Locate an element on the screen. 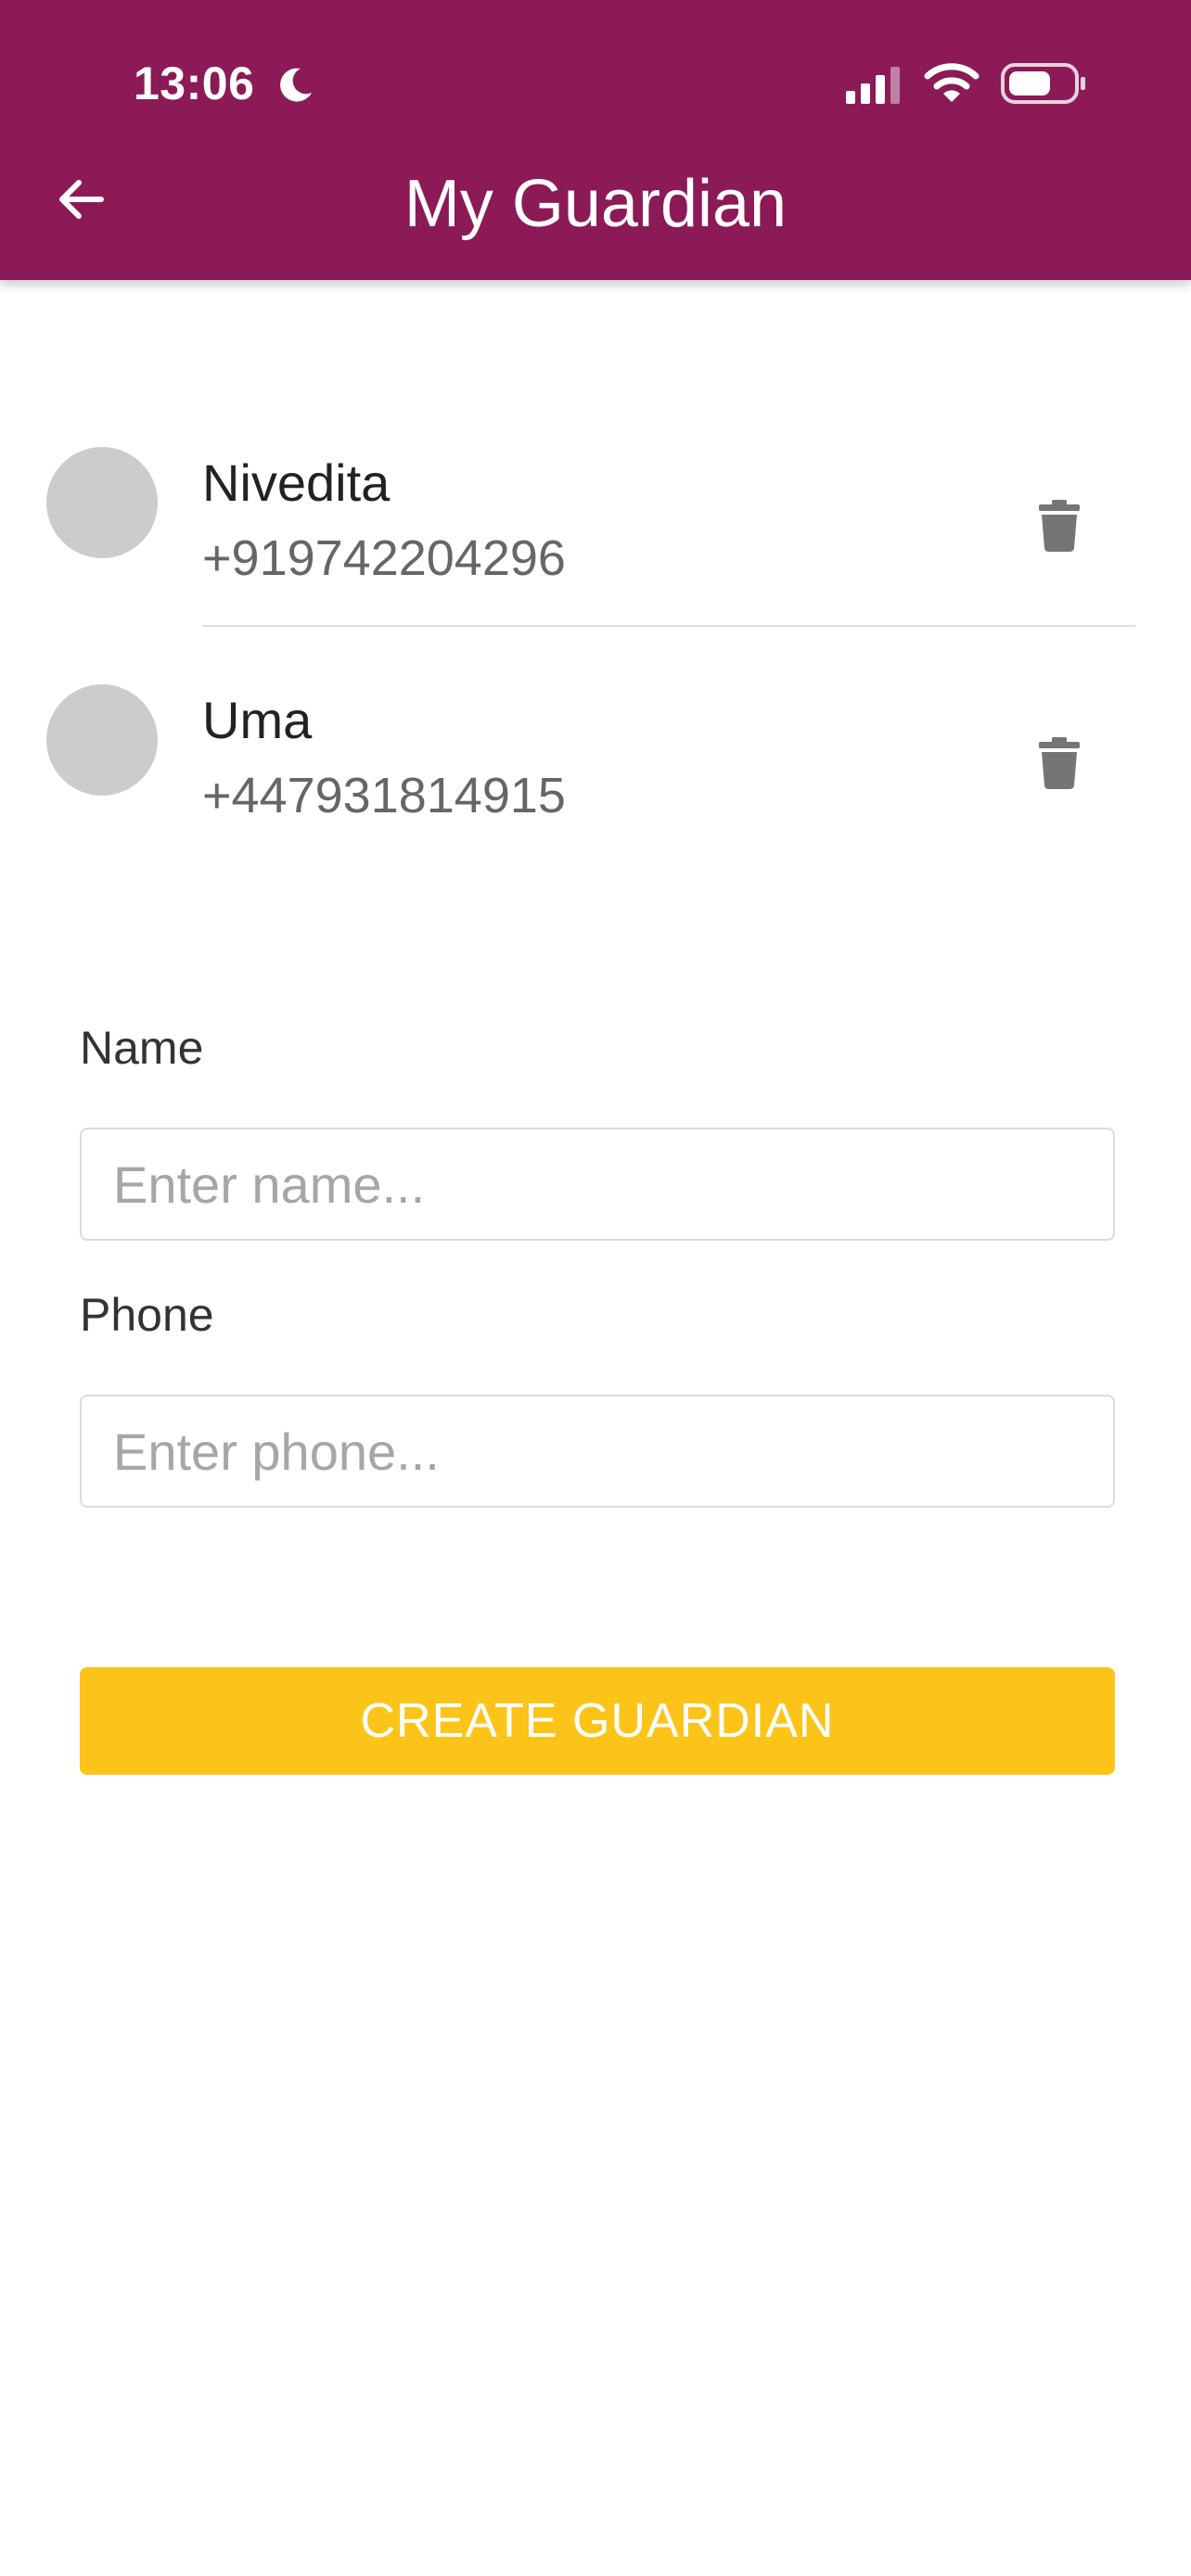  status-time: 13:06 is located at coordinates (194, 83).